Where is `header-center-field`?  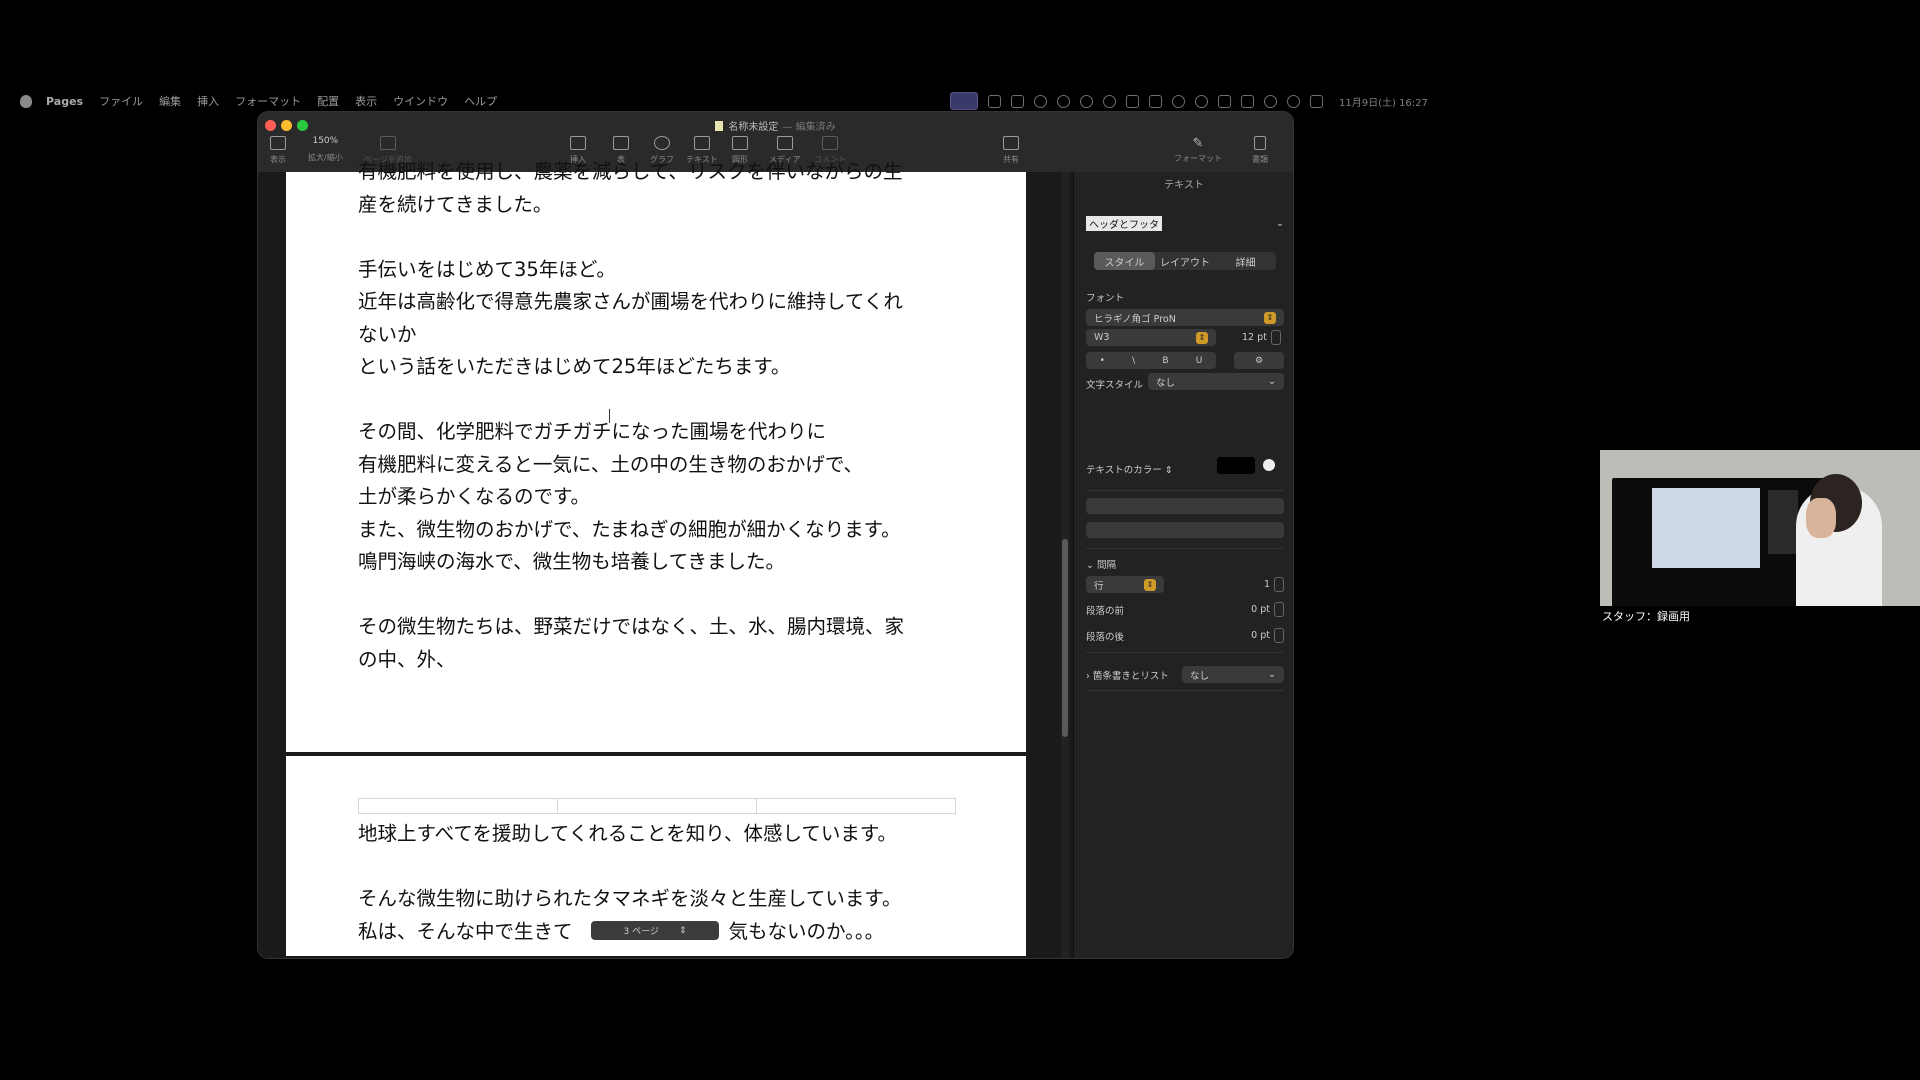
header-center-field is located at coordinates (656, 806).